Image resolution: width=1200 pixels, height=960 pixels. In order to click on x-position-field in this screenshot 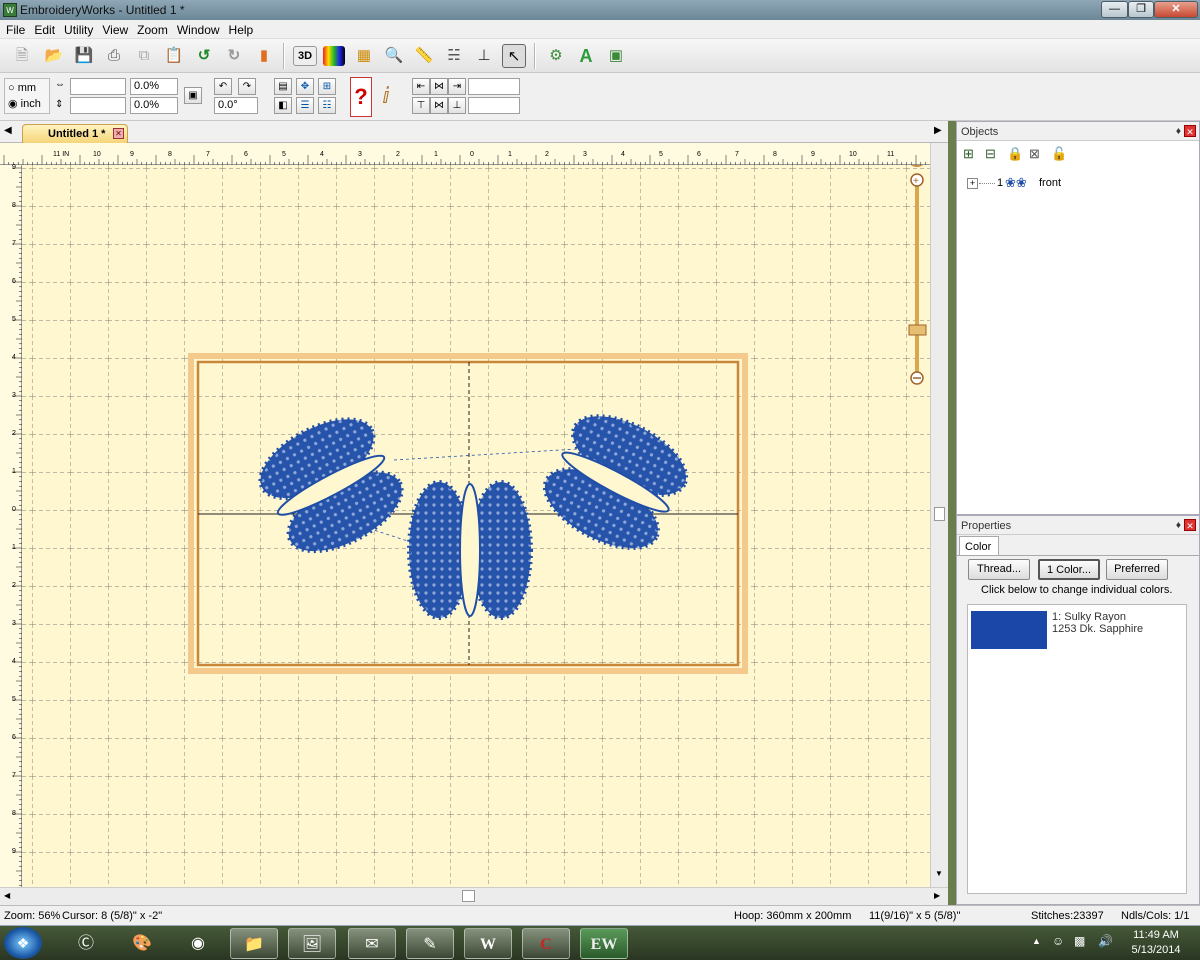, I will do `click(494, 86)`.